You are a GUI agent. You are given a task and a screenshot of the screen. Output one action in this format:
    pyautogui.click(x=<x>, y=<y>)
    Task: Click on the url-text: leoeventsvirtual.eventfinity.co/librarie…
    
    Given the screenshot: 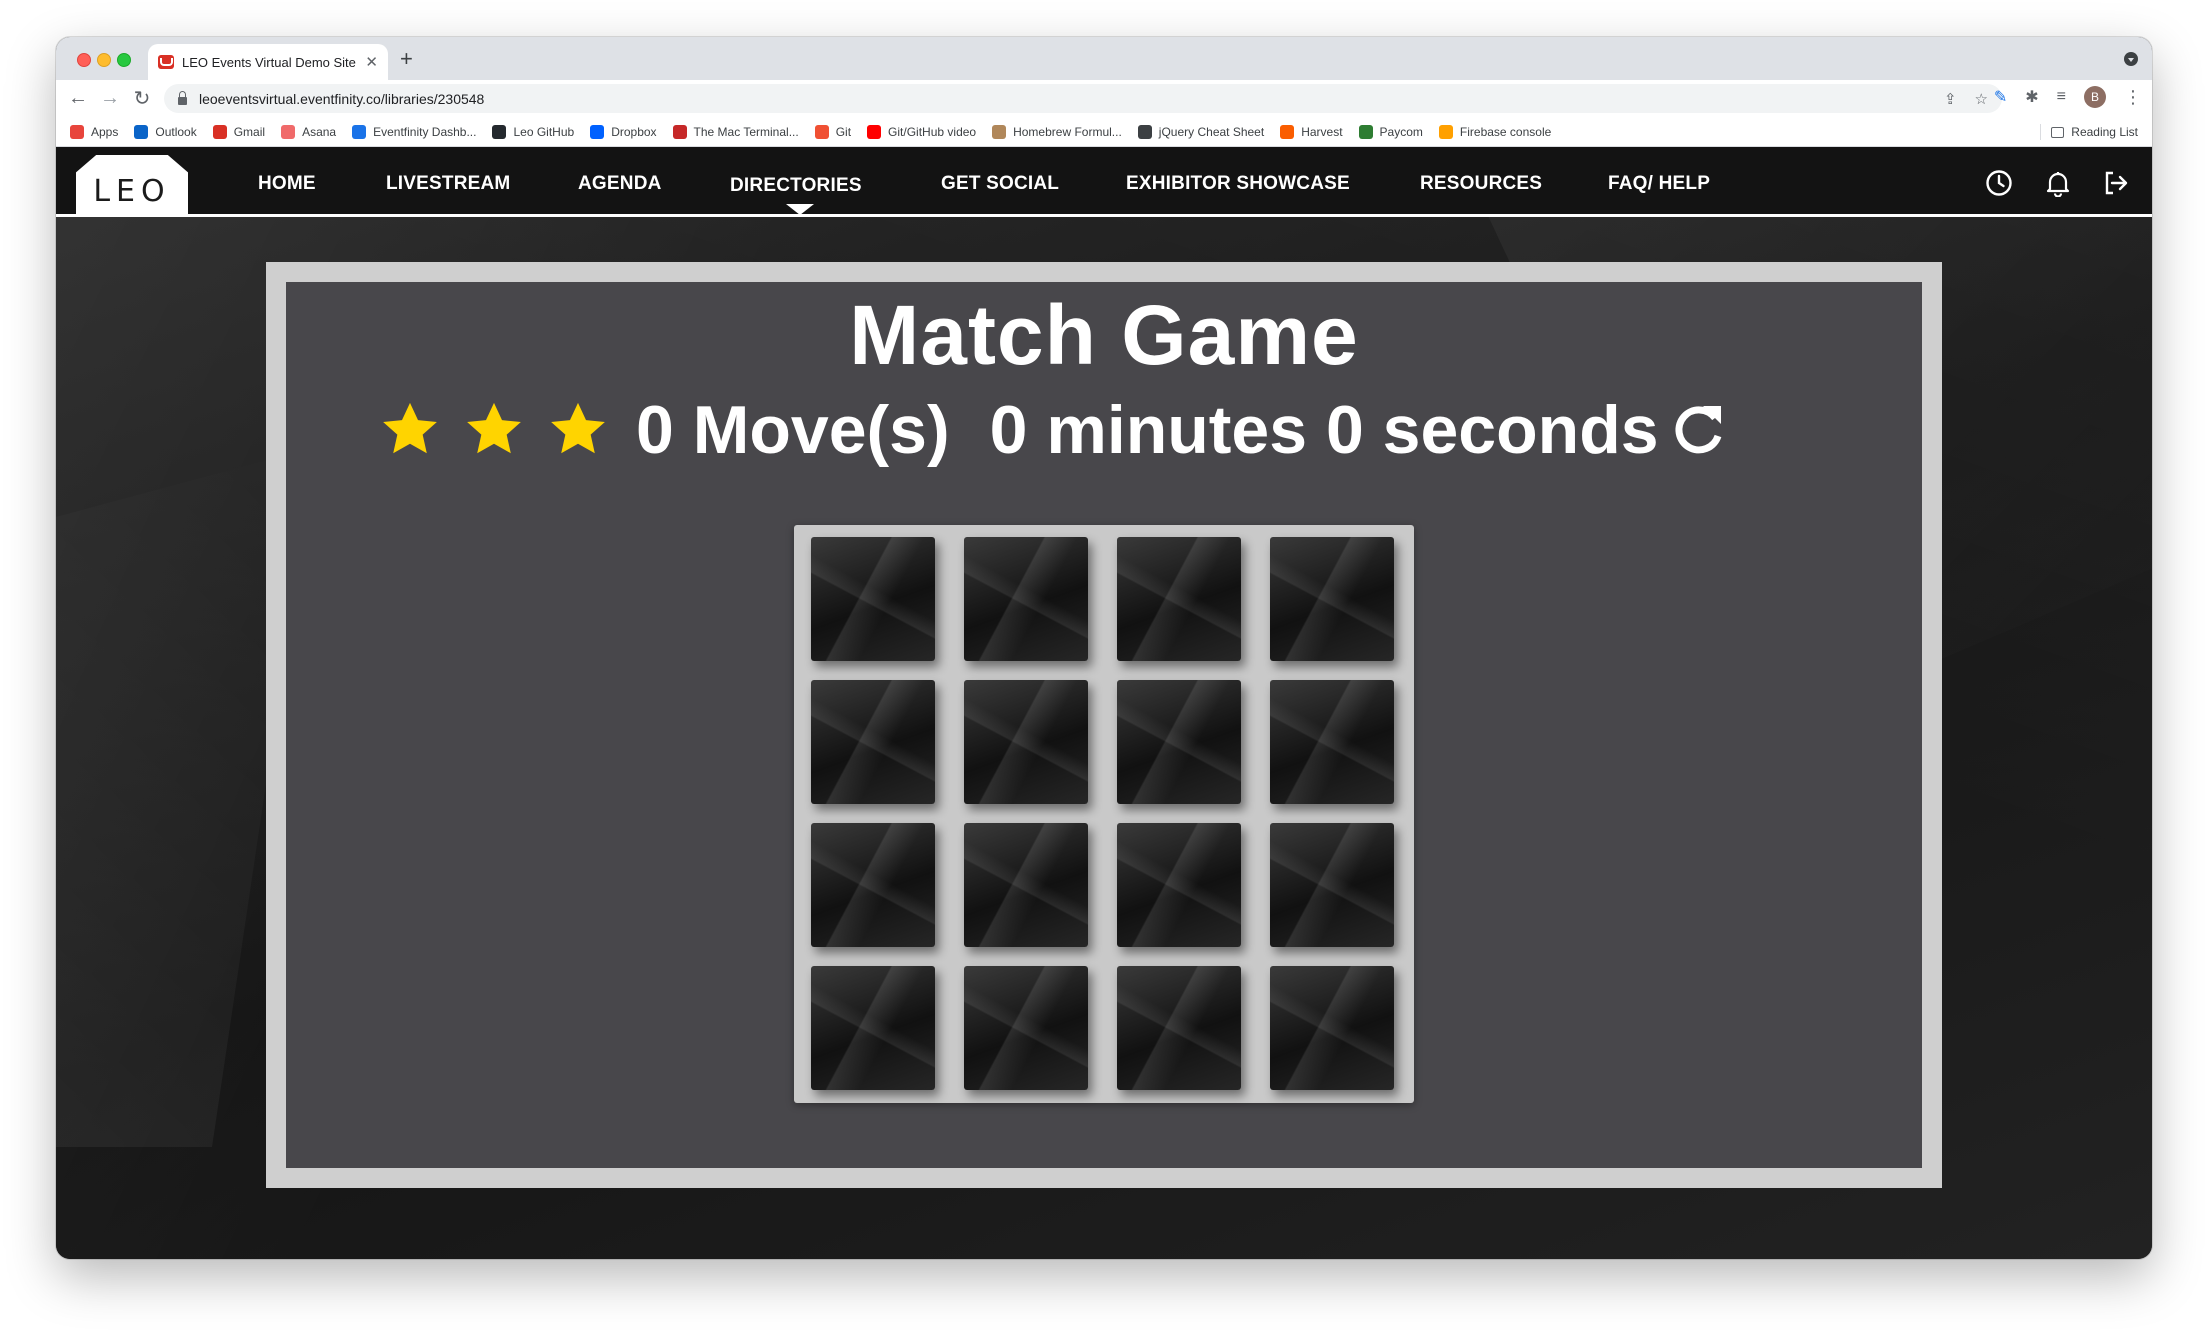 What is the action you would take?
    pyautogui.click(x=1062, y=99)
    